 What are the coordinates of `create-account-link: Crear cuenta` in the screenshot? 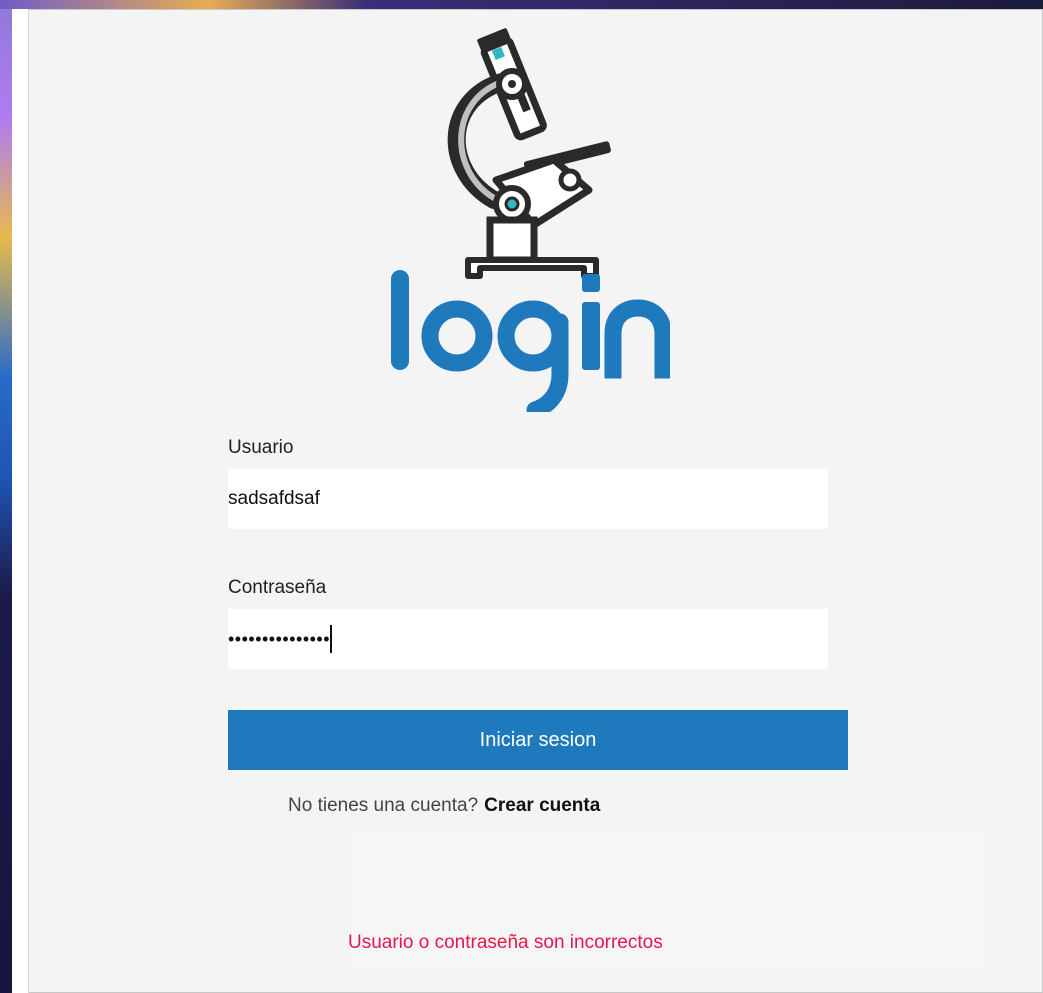 It's located at (542, 805).